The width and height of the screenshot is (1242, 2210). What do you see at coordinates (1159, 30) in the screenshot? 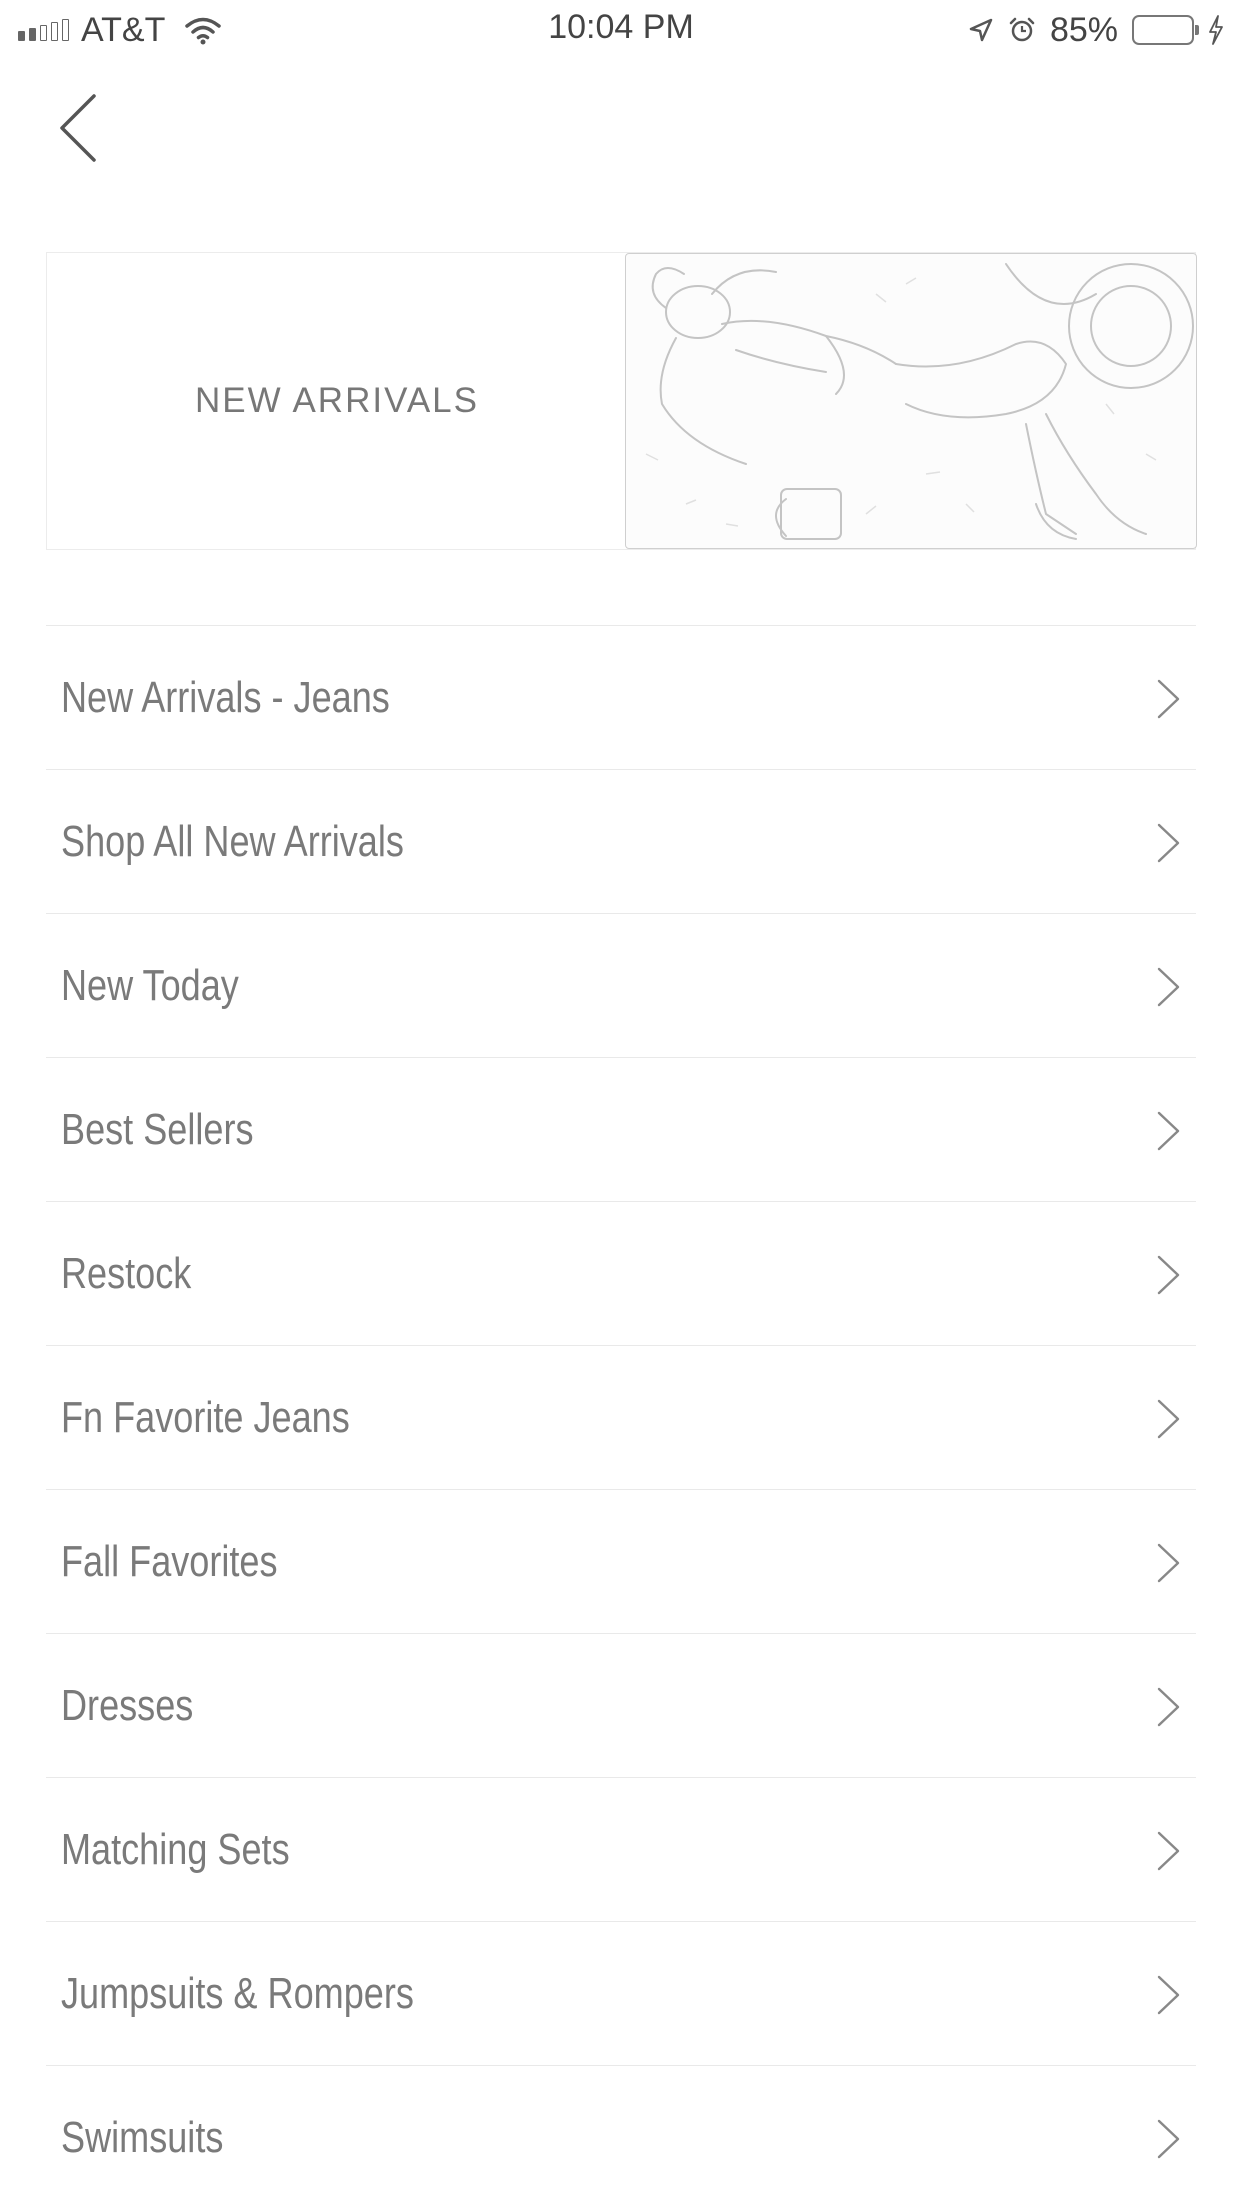
I see `battery-level` at bounding box center [1159, 30].